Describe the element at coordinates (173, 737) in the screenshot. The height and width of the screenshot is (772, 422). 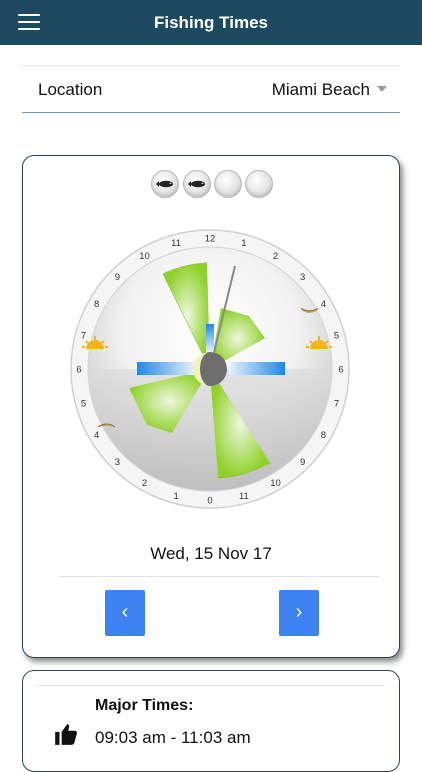
I see `major-time-value: 09:03 am - 11:03 am` at that location.